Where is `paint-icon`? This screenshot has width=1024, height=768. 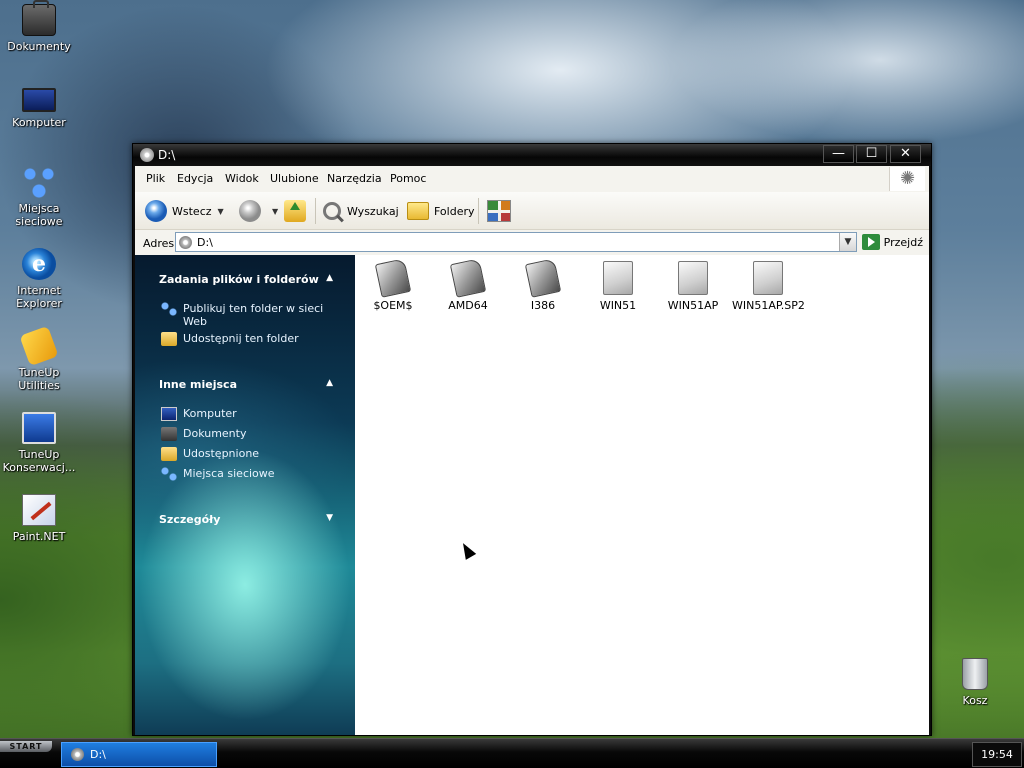 paint-icon is located at coordinates (39, 510).